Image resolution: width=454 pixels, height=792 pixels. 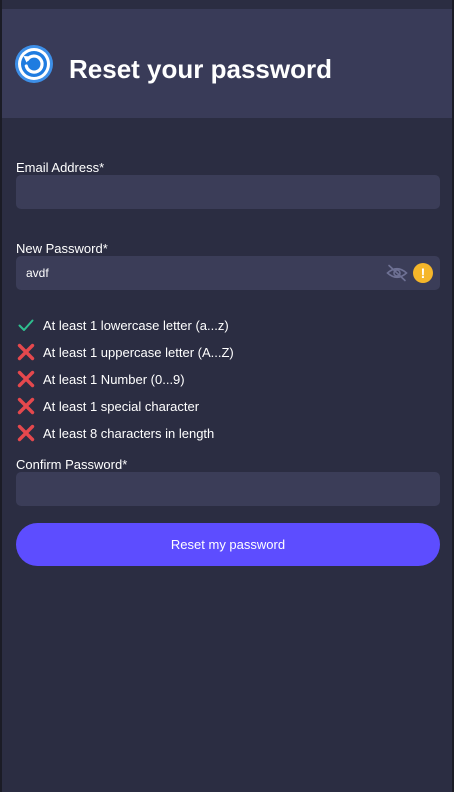 What do you see at coordinates (121, 406) in the screenshot?
I see `requirement-text: At least 1 special character` at bounding box center [121, 406].